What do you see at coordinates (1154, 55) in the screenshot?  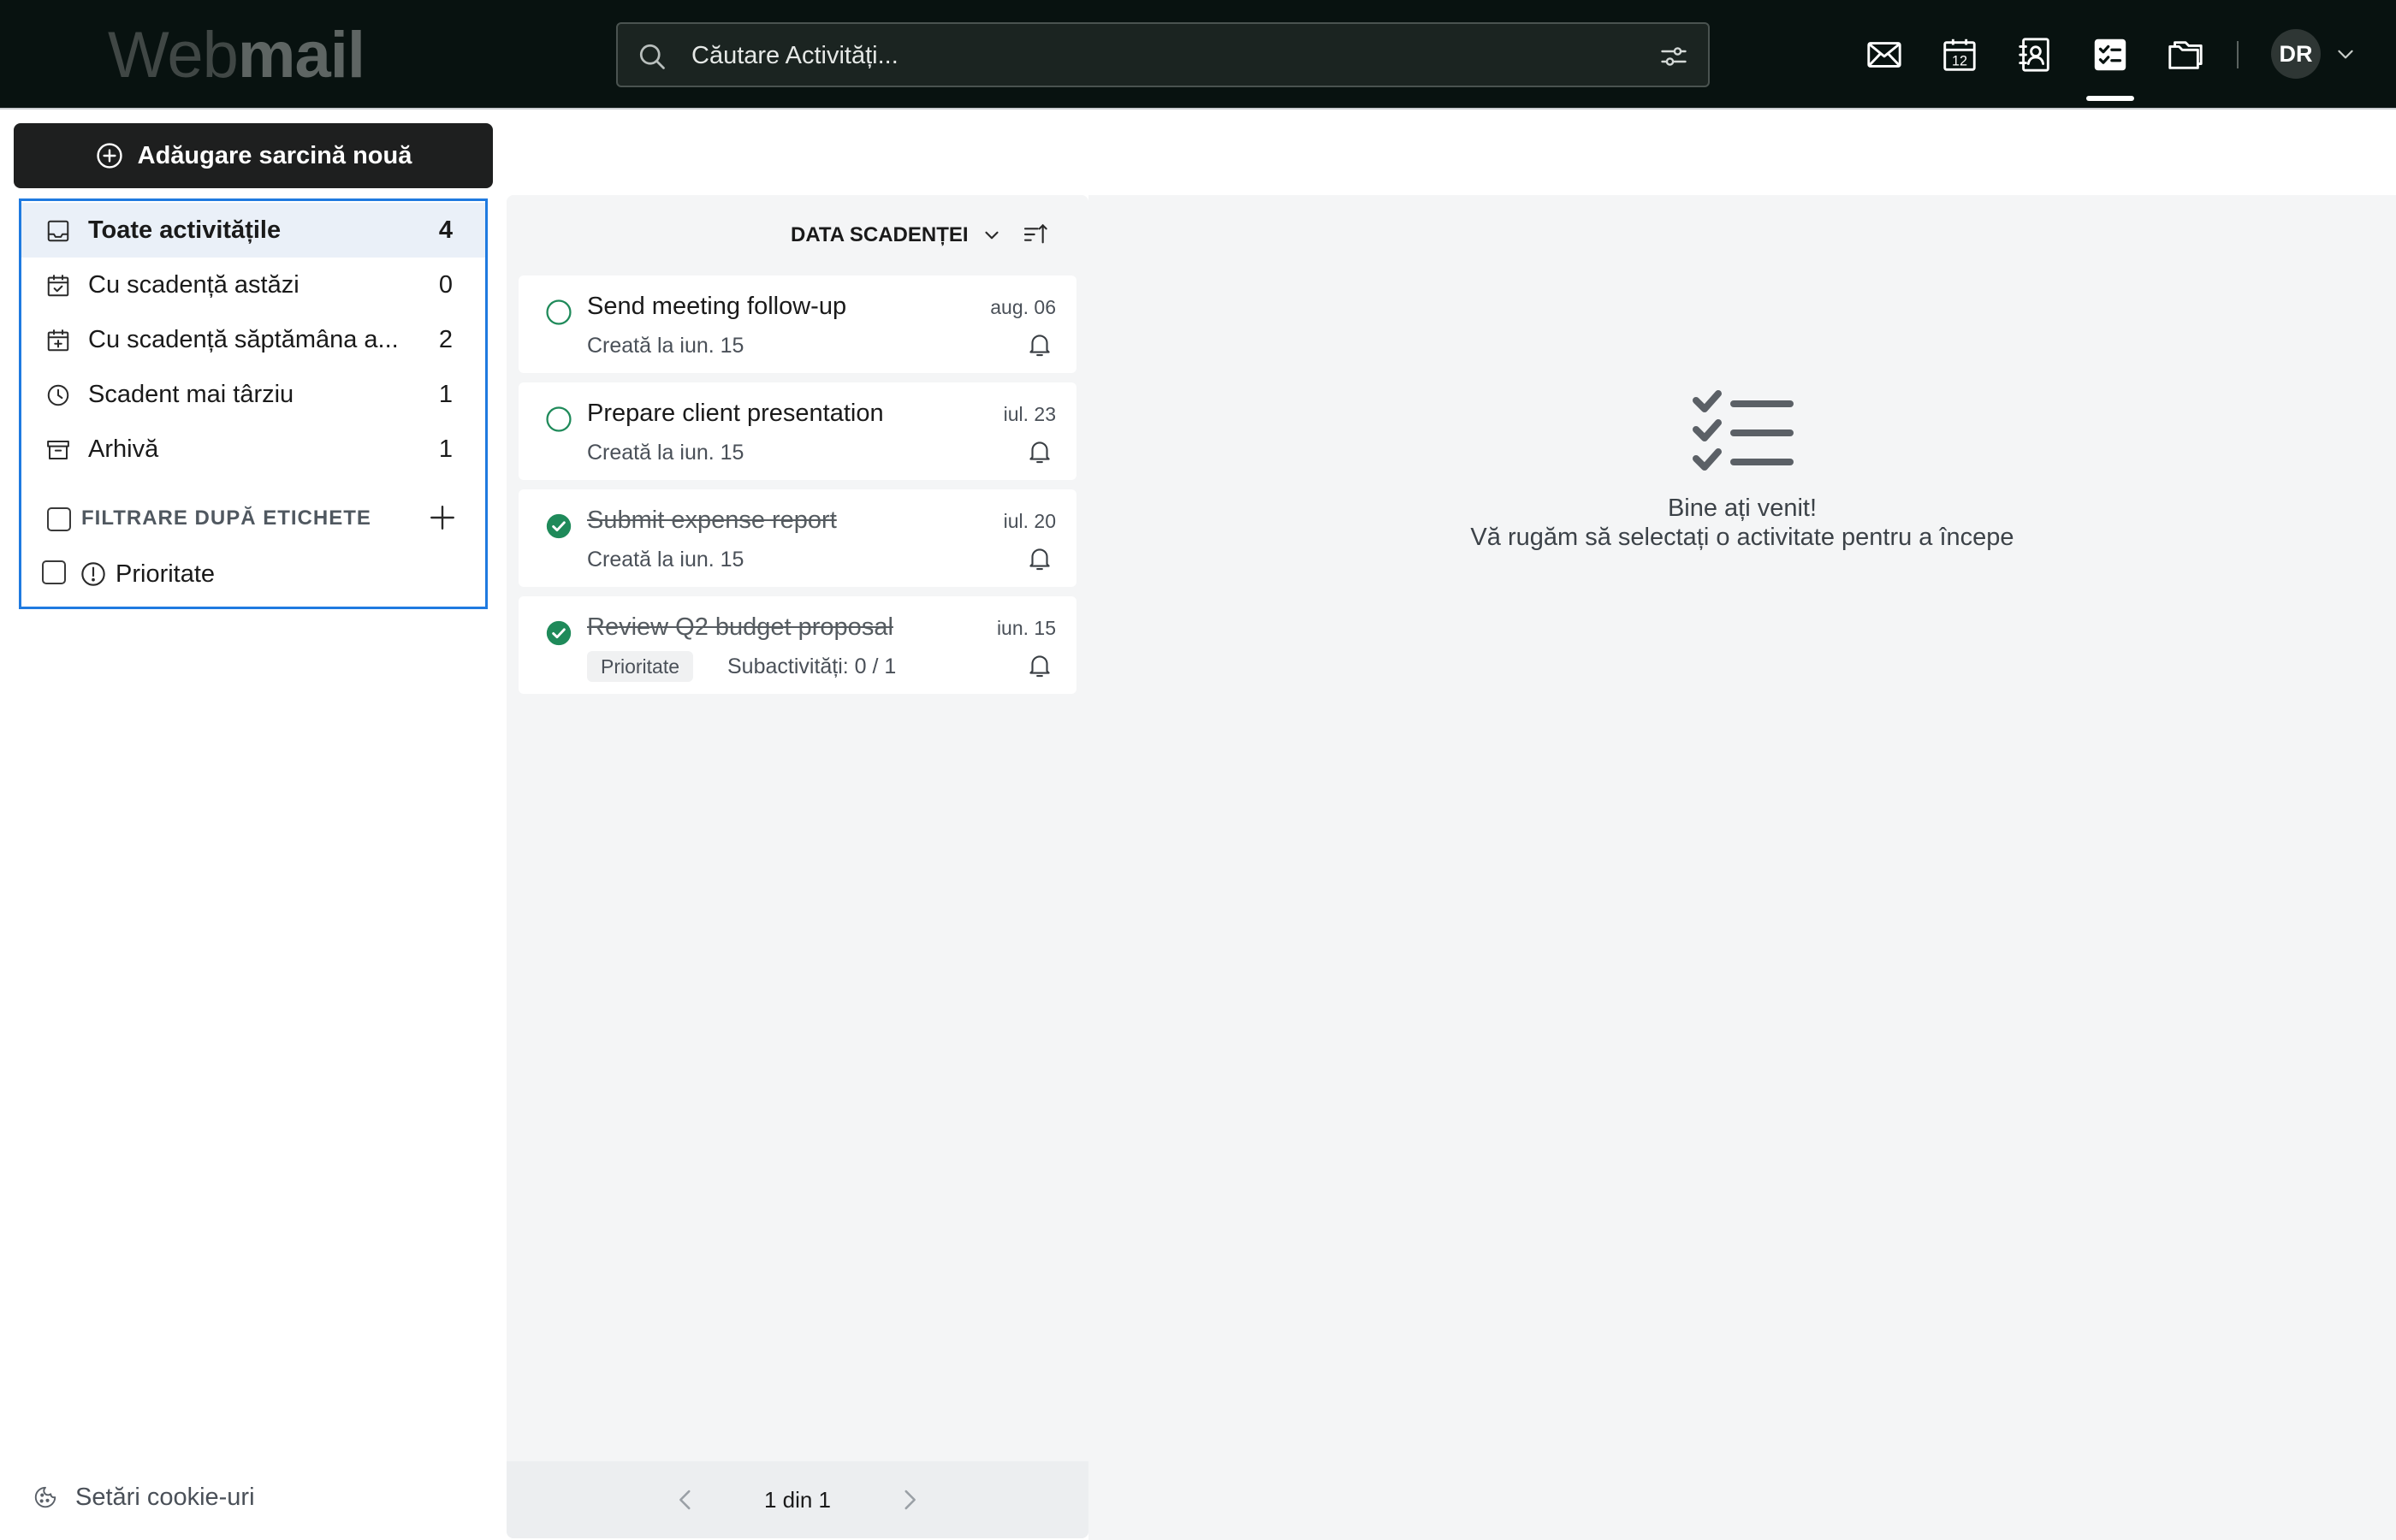 I see `search-input` at bounding box center [1154, 55].